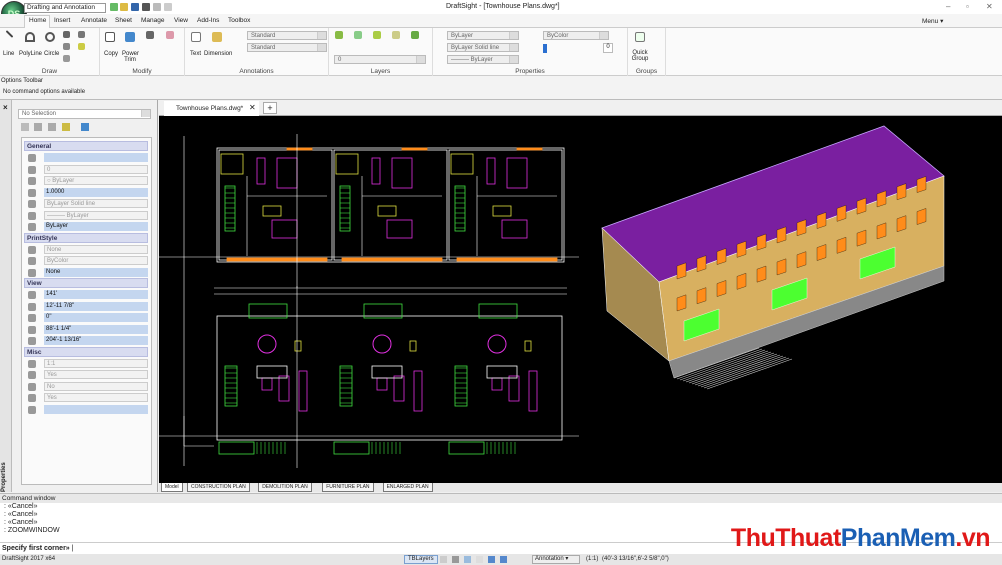 Image resolution: width=1002 pixels, height=565 pixels. What do you see at coordinates (467, 559) in the screenshot?
I see `ortho-icon` at bounding box center [467, 559].